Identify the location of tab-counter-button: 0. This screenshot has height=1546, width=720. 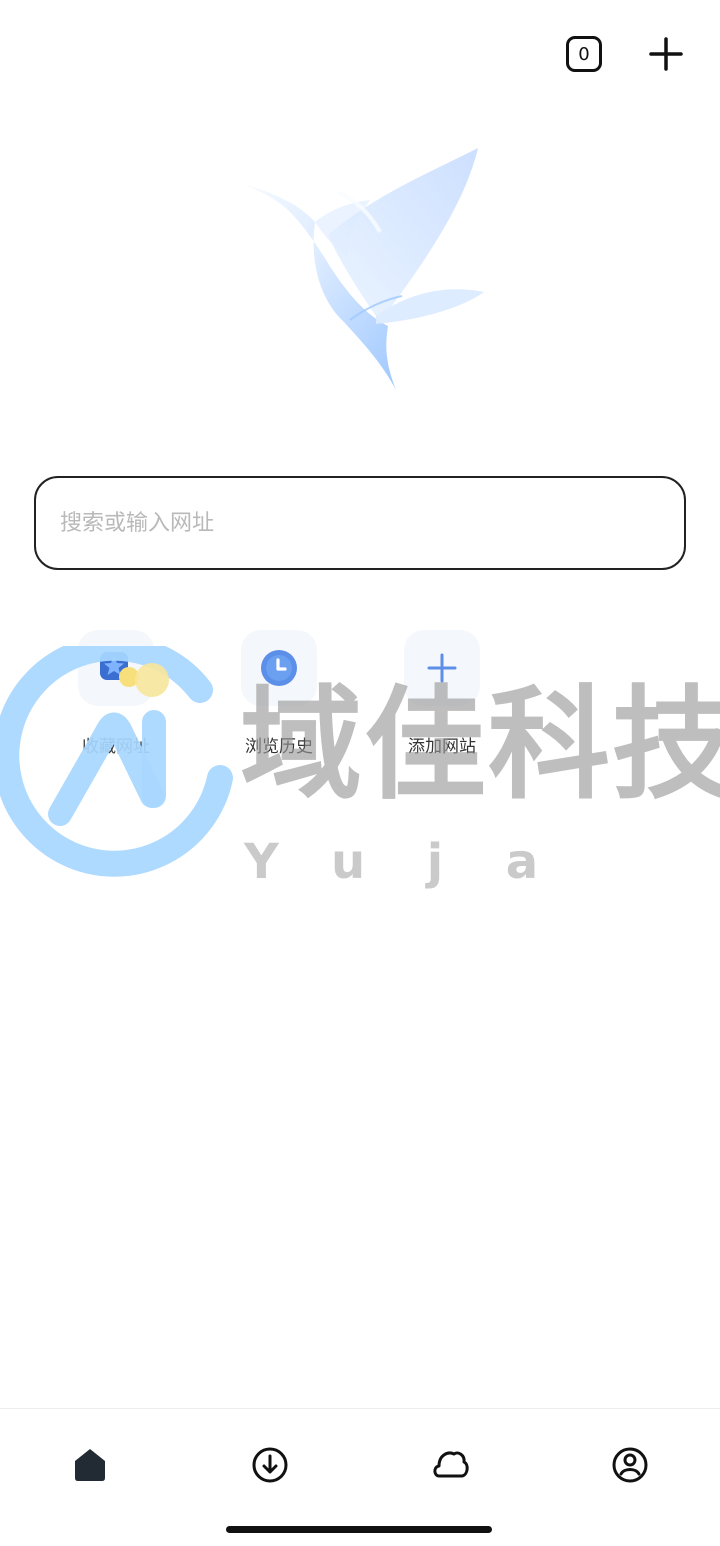
(584, 54).